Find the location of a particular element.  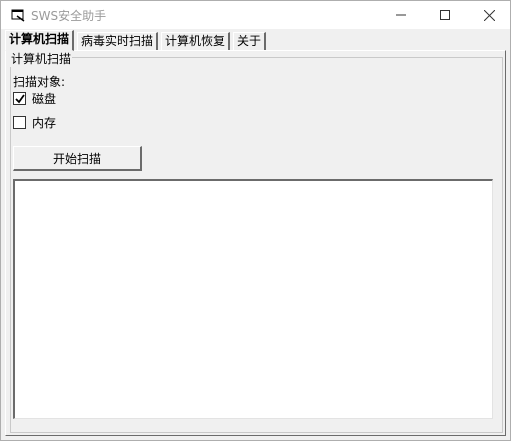

tab-label: 关于 is located at coordinates (249, 41).